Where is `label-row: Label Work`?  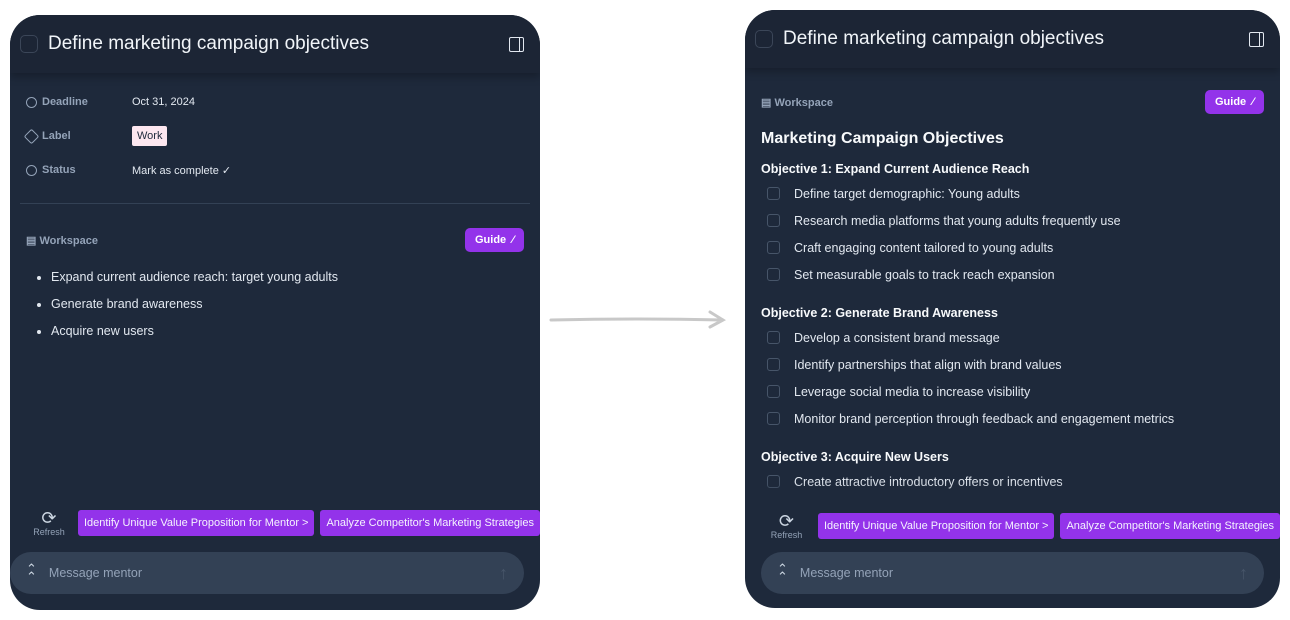
label-row: Label Work is located at coordinates (275, 136).